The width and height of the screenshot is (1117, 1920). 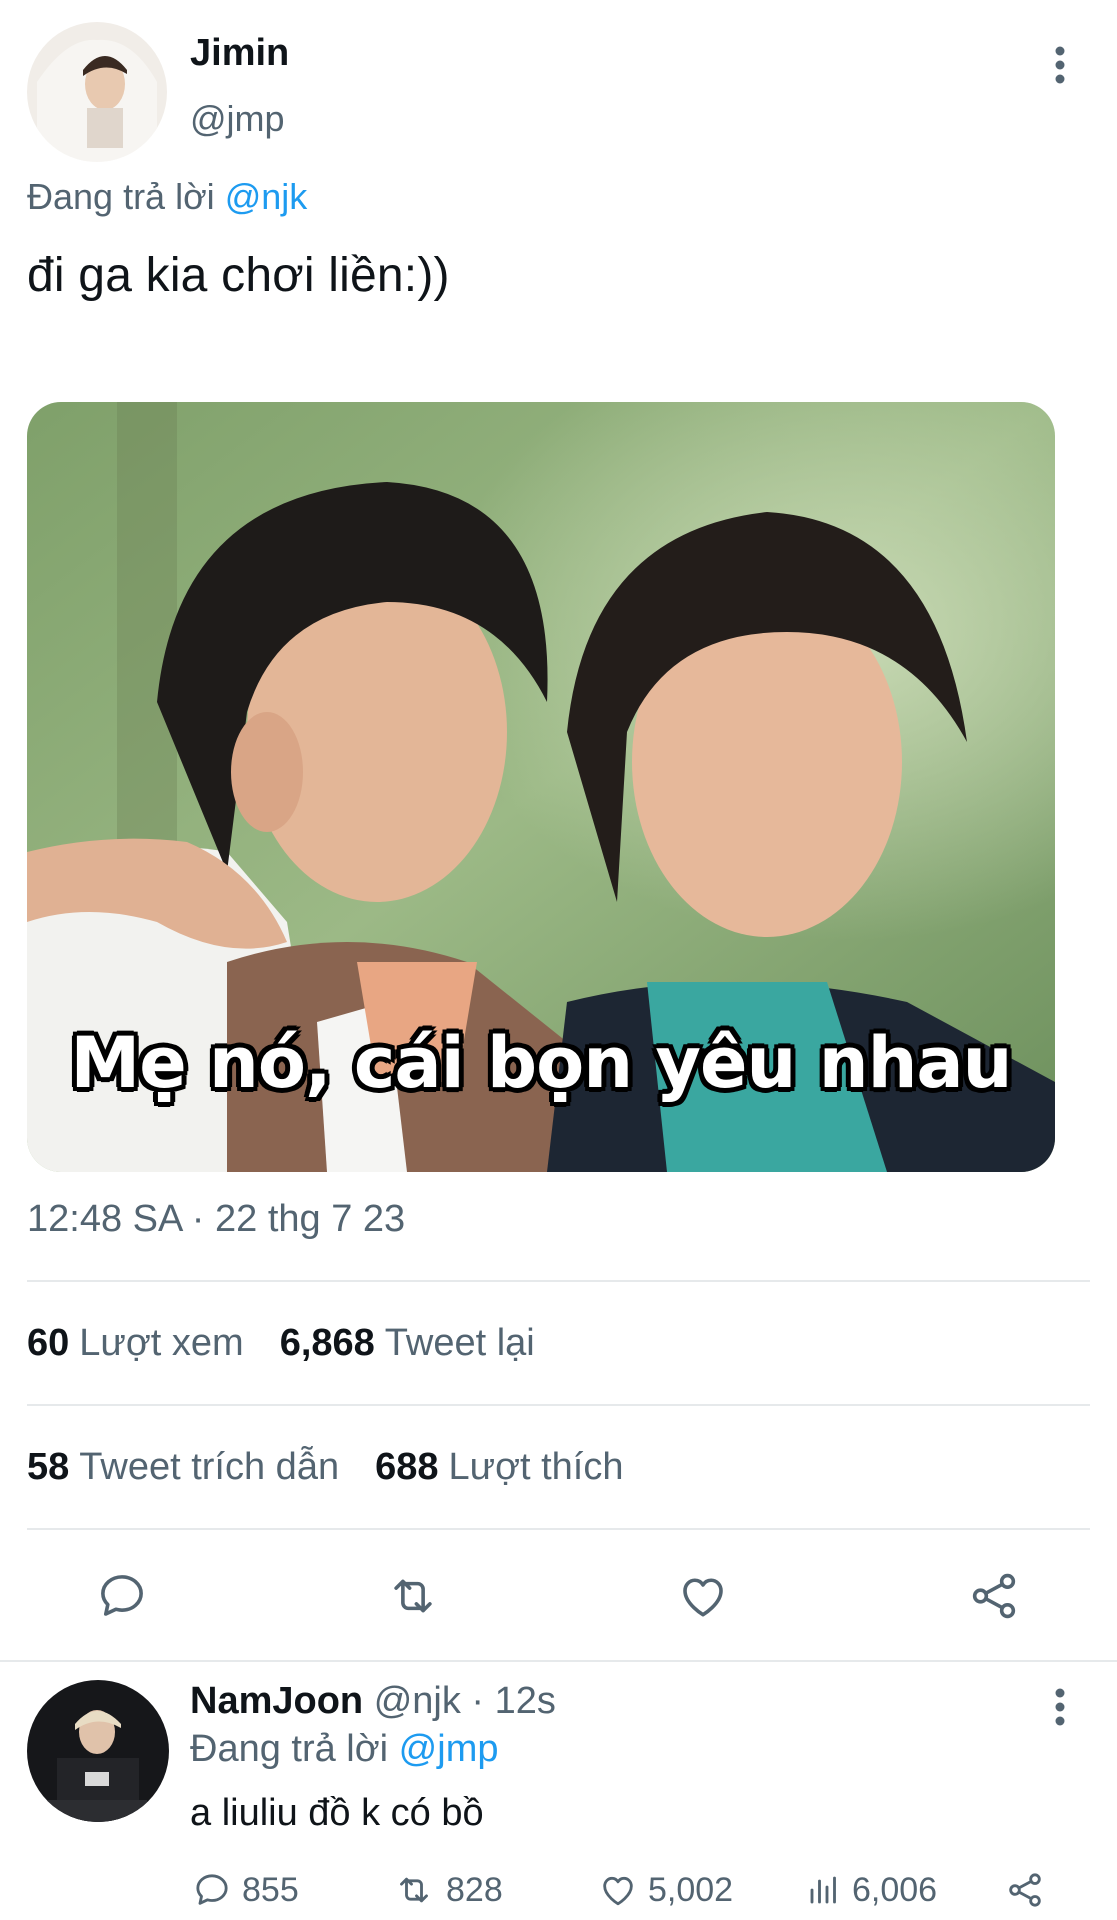 I want to click on reply-retweet-button: 828, so click(x=447, y=1890).